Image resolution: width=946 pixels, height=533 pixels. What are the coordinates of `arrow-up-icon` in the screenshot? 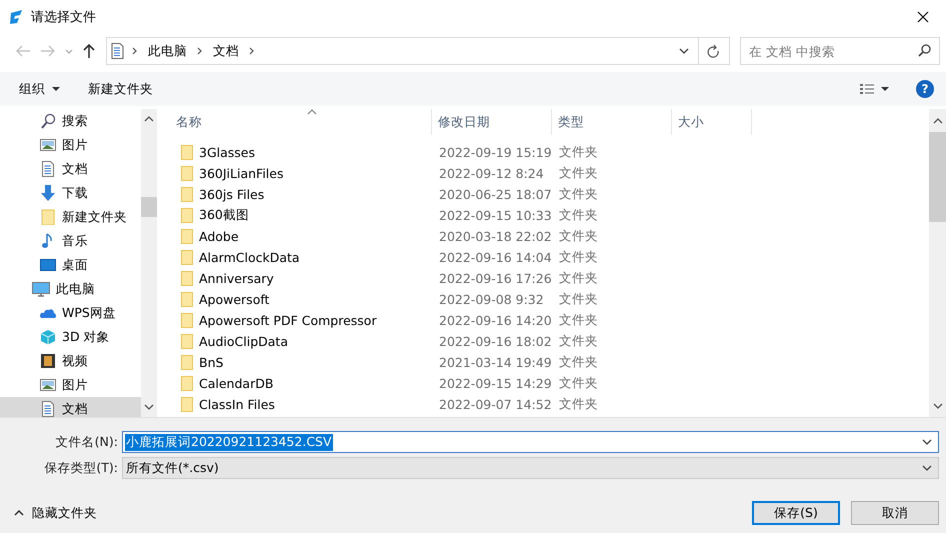 It's located at (89, 51).